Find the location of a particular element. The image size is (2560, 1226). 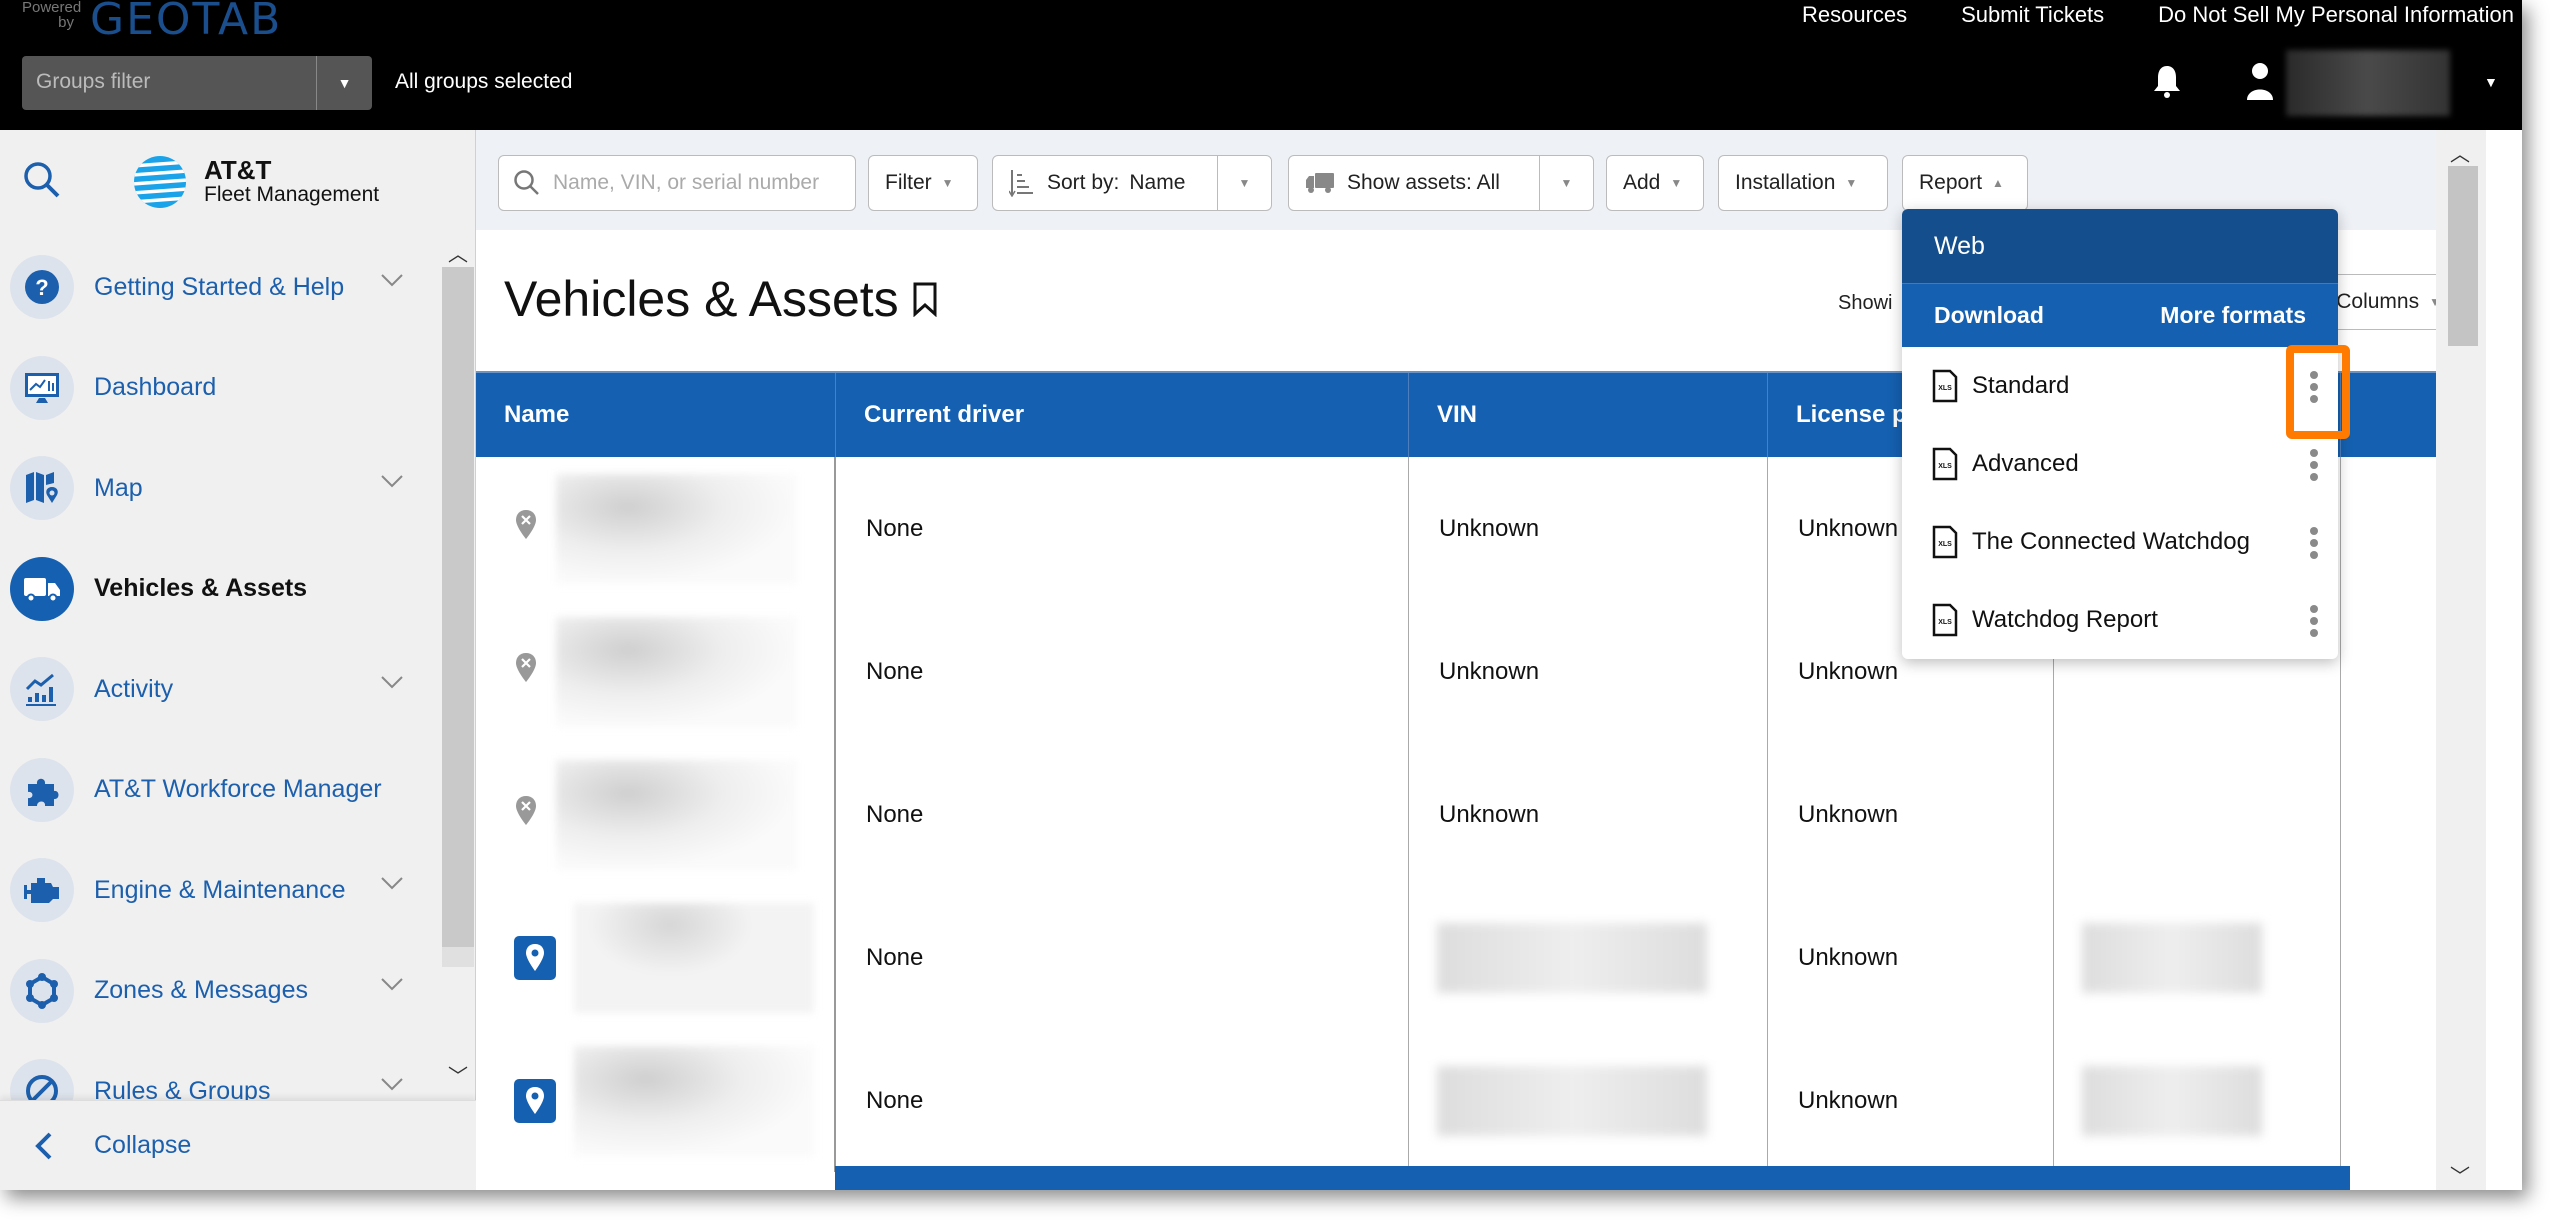

column-header-name: Name is located at coordinates (656, 415).